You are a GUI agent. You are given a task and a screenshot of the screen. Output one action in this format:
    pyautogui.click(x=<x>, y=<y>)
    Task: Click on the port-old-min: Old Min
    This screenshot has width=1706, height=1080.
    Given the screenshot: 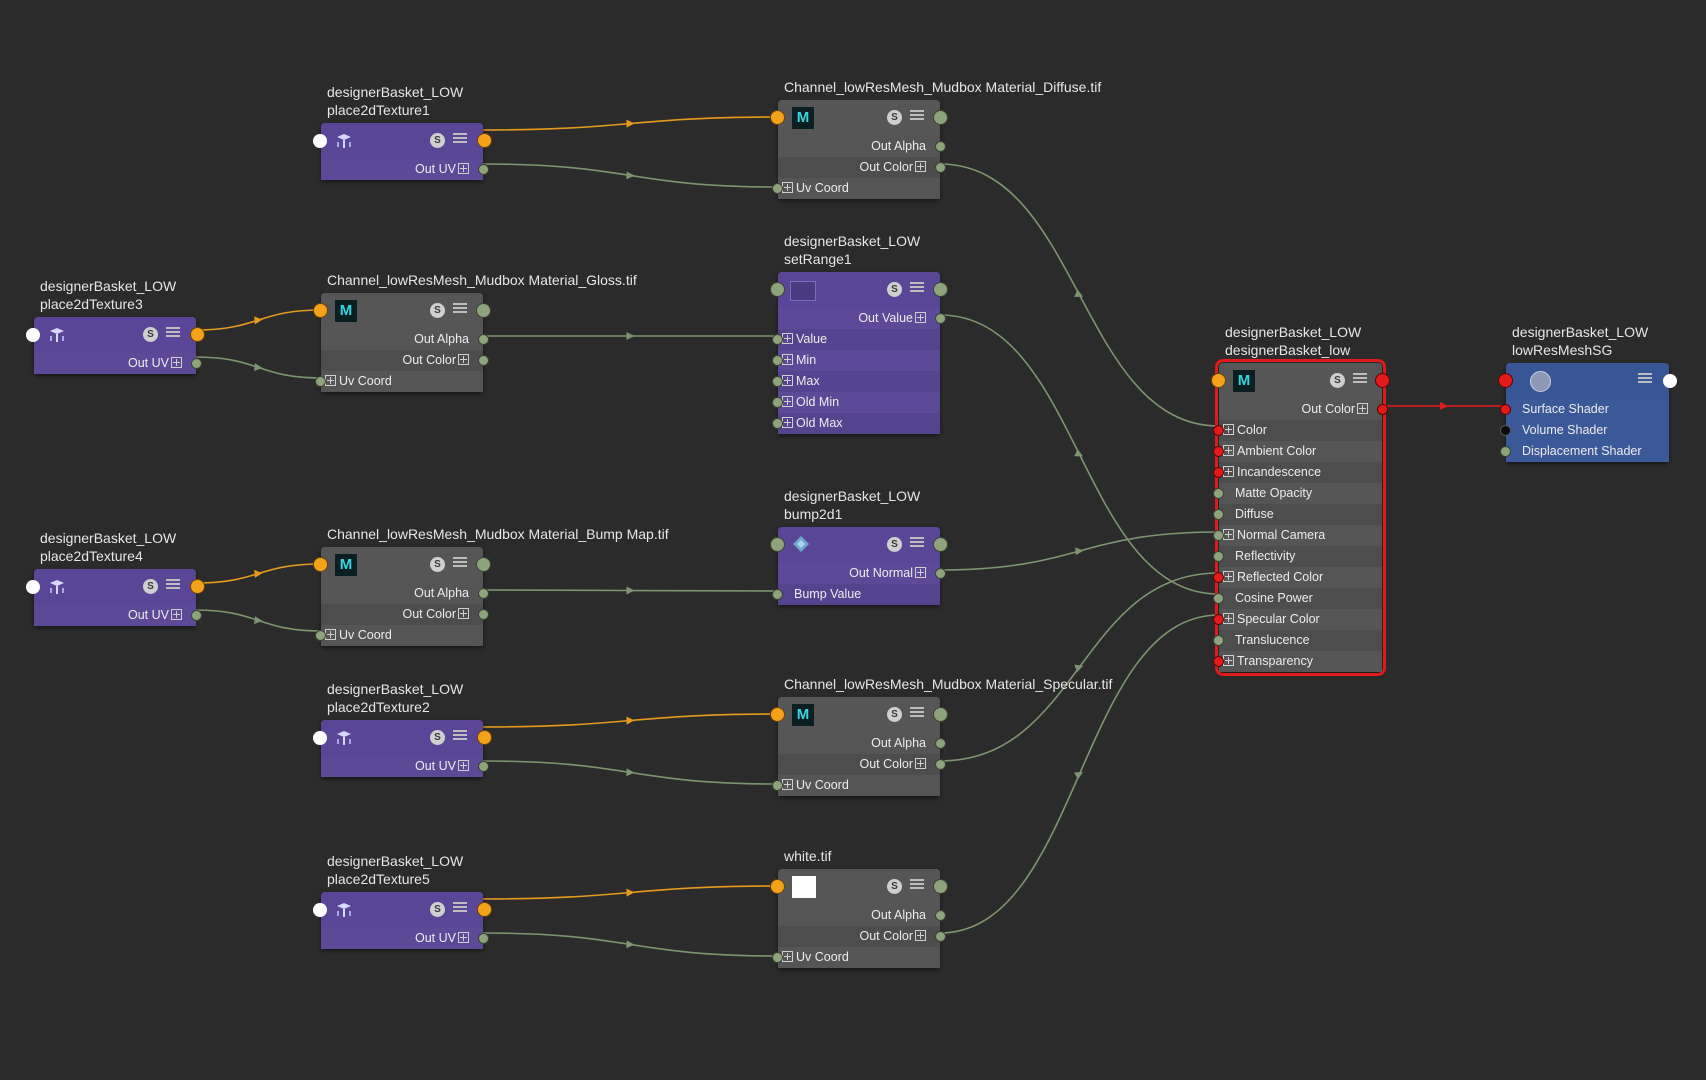 What is the action you would take?
    pyautogui.click(x=859, y=402)
    